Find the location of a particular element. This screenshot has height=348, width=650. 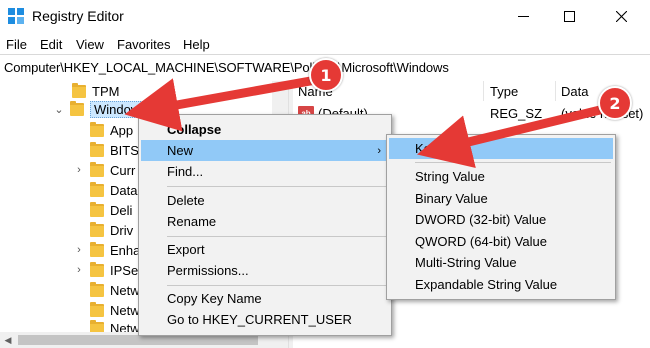

callout-badge-1: 1 is located at coordinates (326, 75).